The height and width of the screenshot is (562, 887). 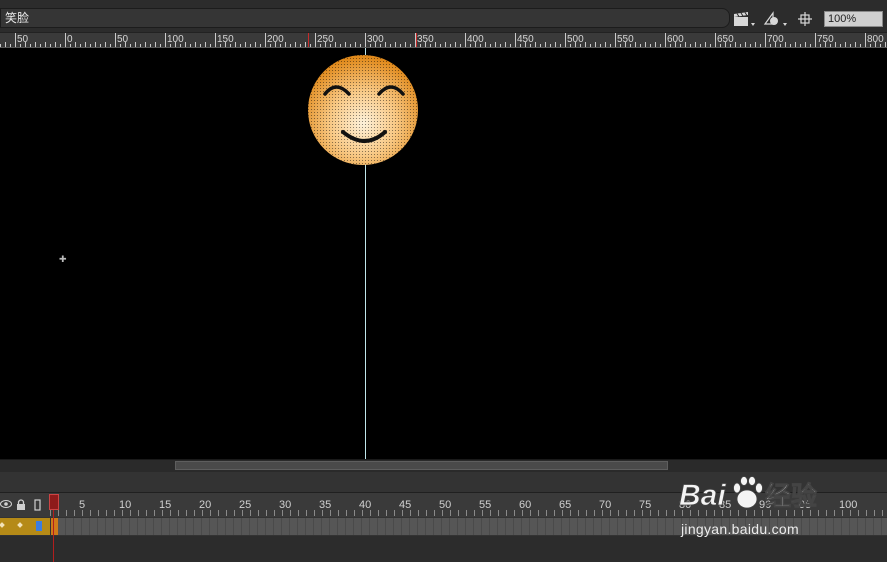 I want to click on layer-name-cell, so click(x=25, y=526).